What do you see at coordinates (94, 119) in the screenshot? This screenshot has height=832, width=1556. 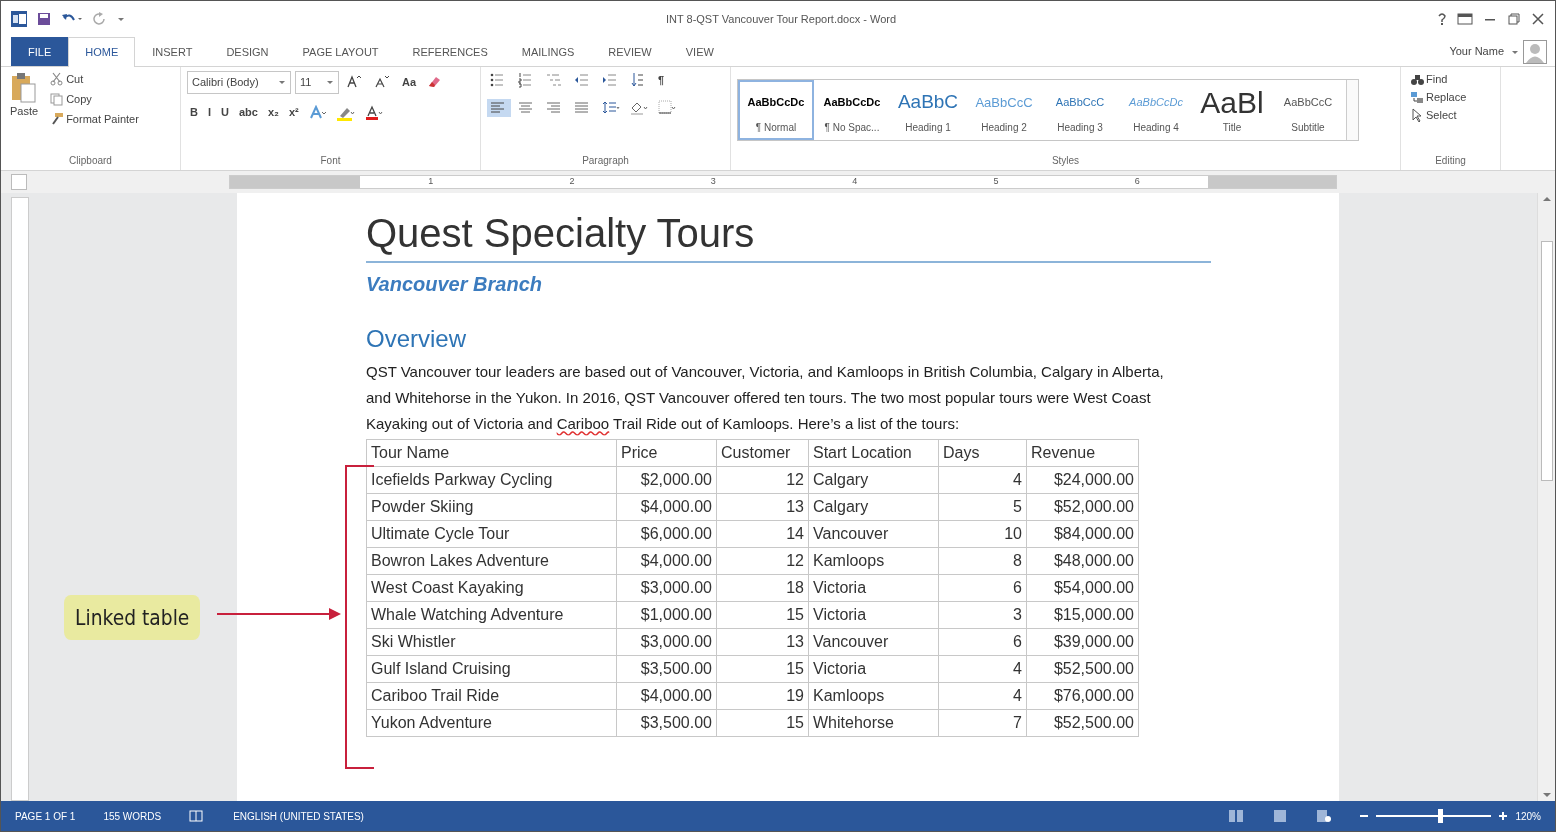 I see `format-painter-button: Format Painter` at bounding box center [94, 119].